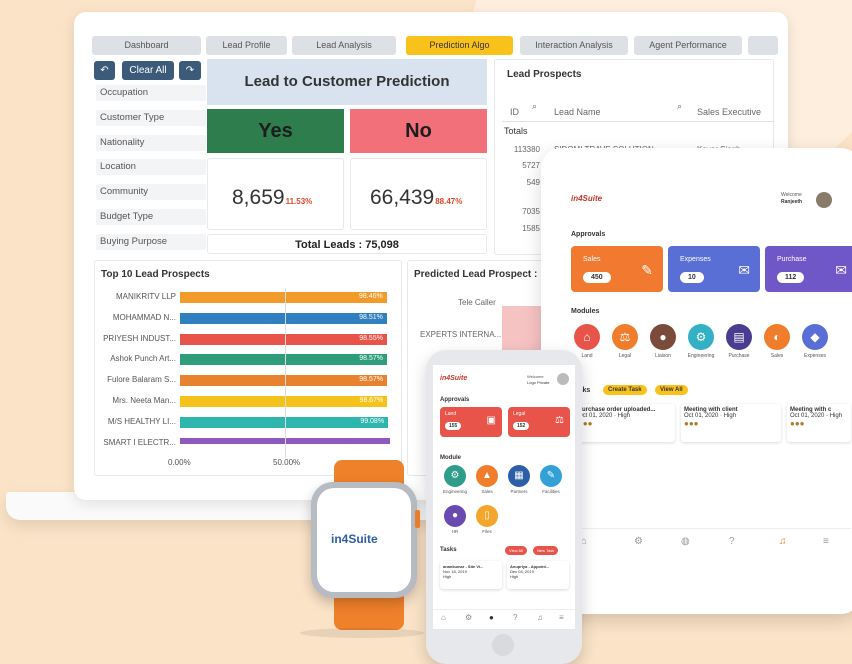 The width and height of the screenshot is (852, 664). I want to click on approval-card-legal: Legal 152 ⚖, so click(539, 422).